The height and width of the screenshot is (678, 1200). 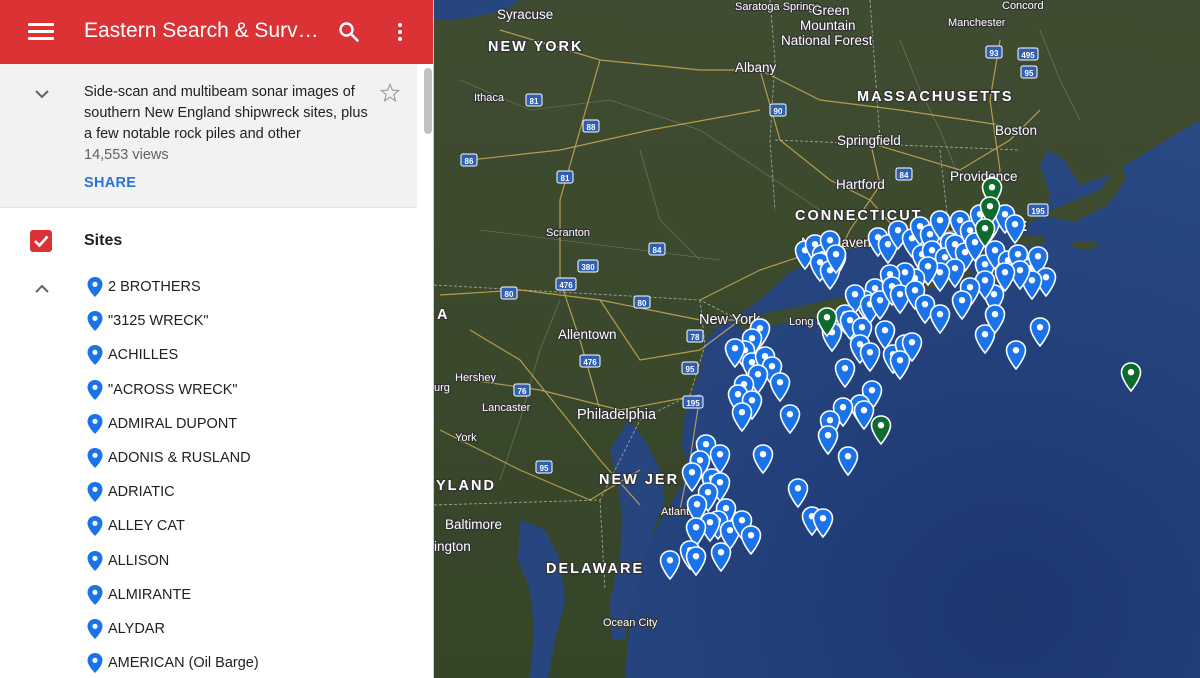 What do you see at coordinates (173, 423) in the screenshot?
I see `site-name: ADMIRAL DUPONT` at bounding box center [173, 423].